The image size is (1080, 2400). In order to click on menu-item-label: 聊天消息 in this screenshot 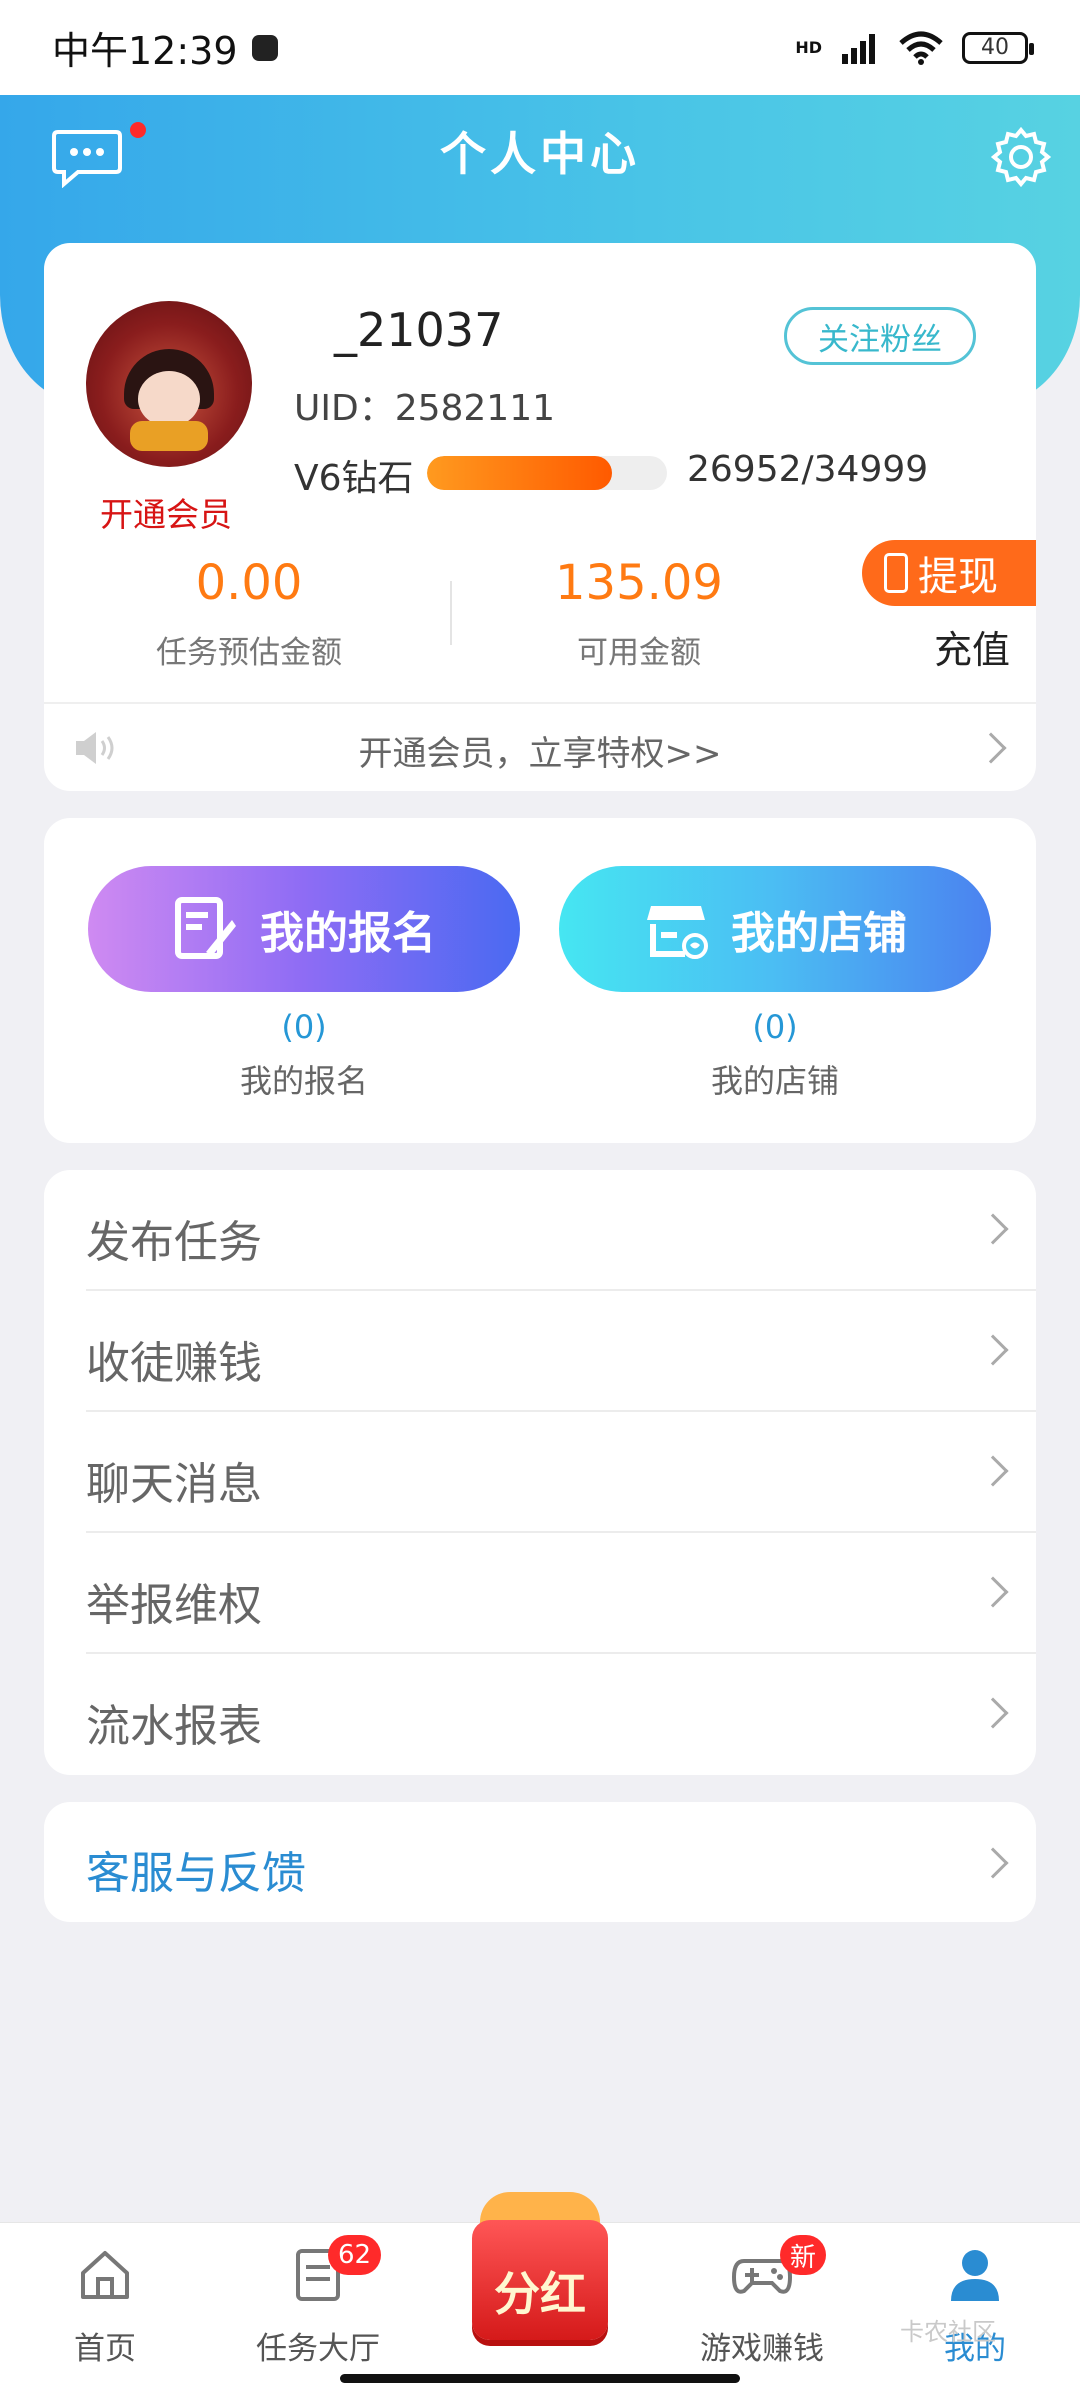, I will do `click(174, 1484)`.